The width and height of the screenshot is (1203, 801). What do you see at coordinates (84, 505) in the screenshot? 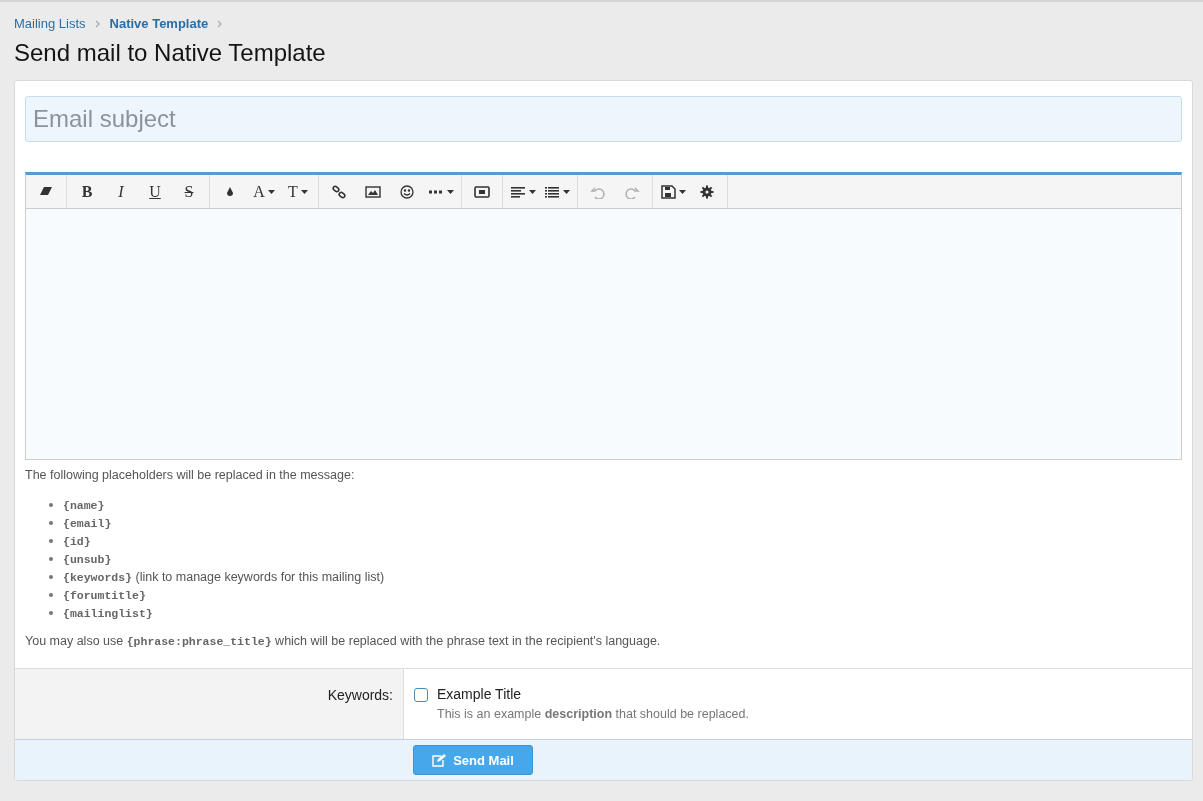
I see `placeholder-item: {name}` at bounding box center [84, 505].